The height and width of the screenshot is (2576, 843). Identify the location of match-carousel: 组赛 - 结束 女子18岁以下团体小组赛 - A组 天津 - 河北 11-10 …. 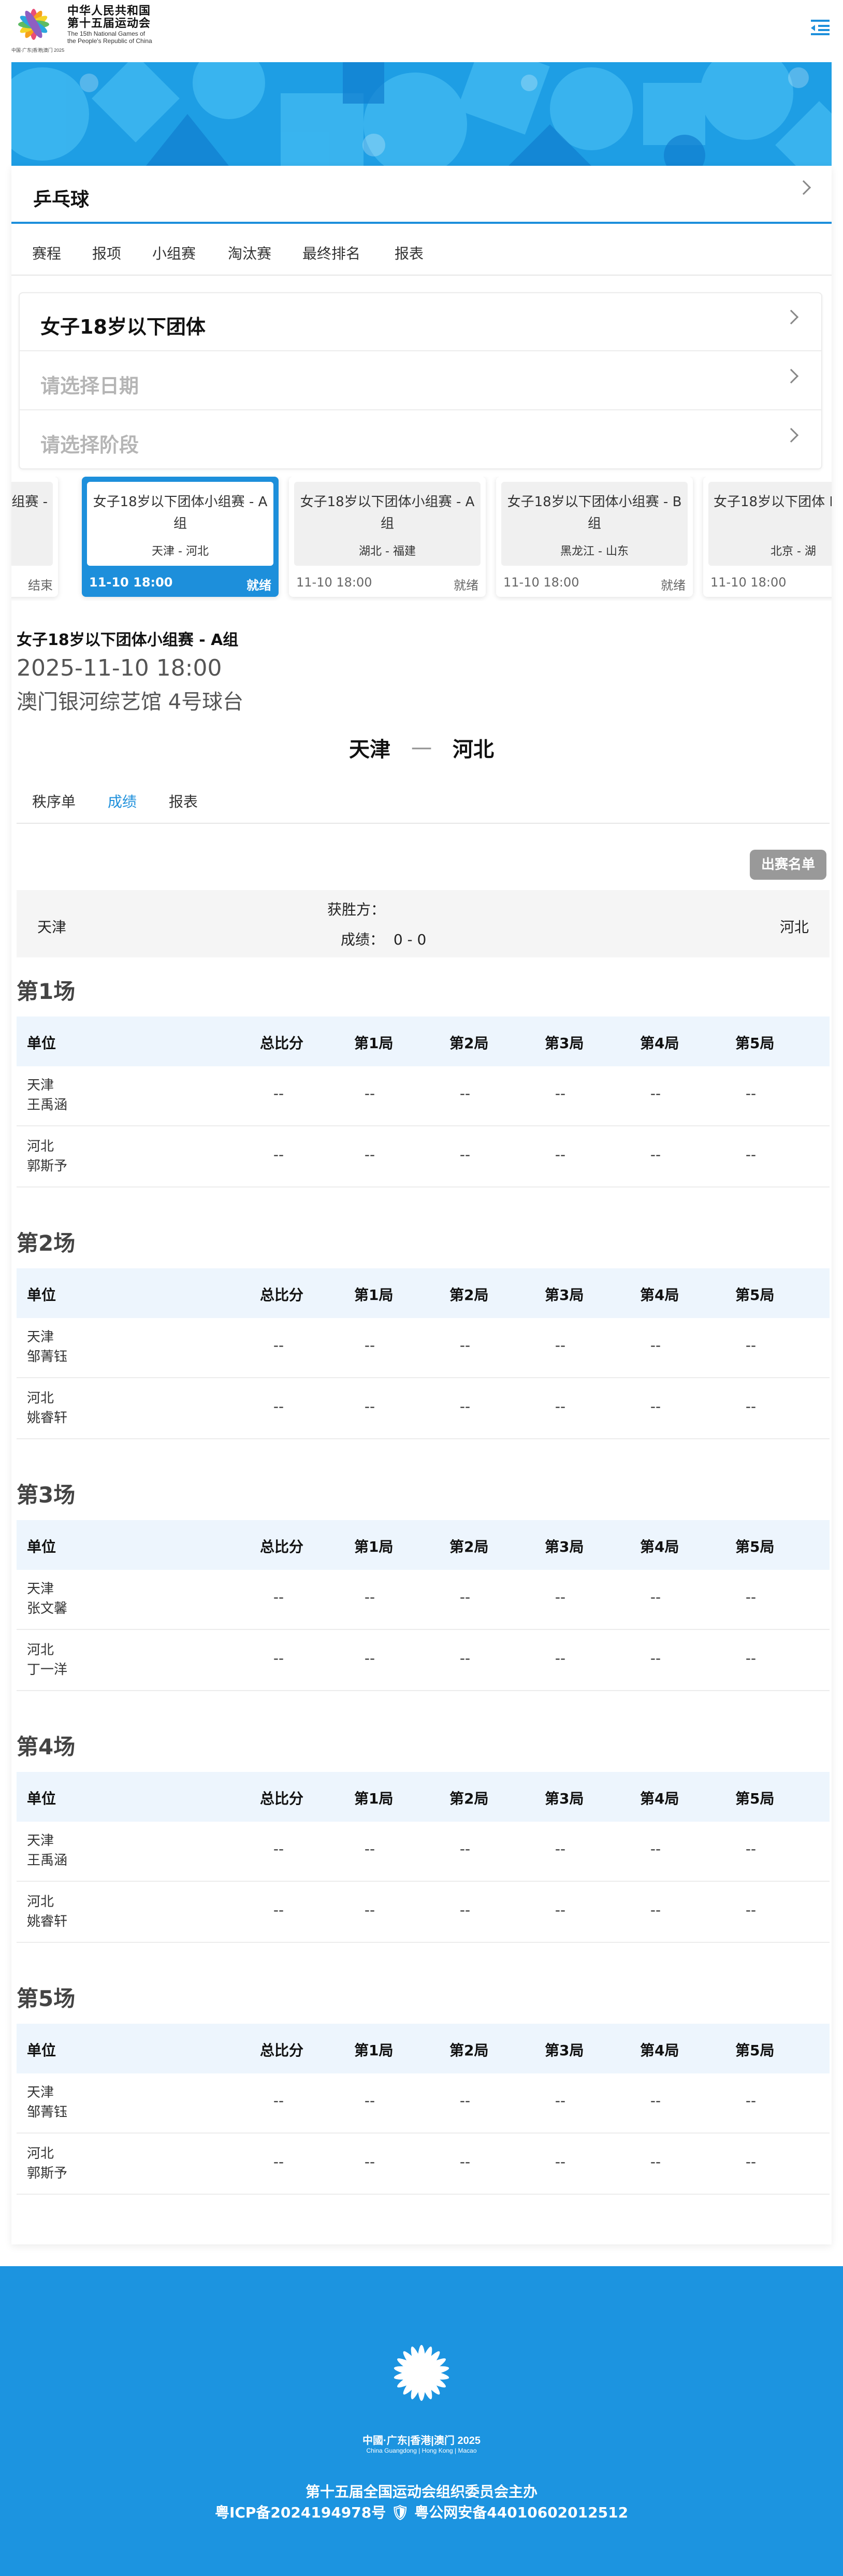
(422, 539).